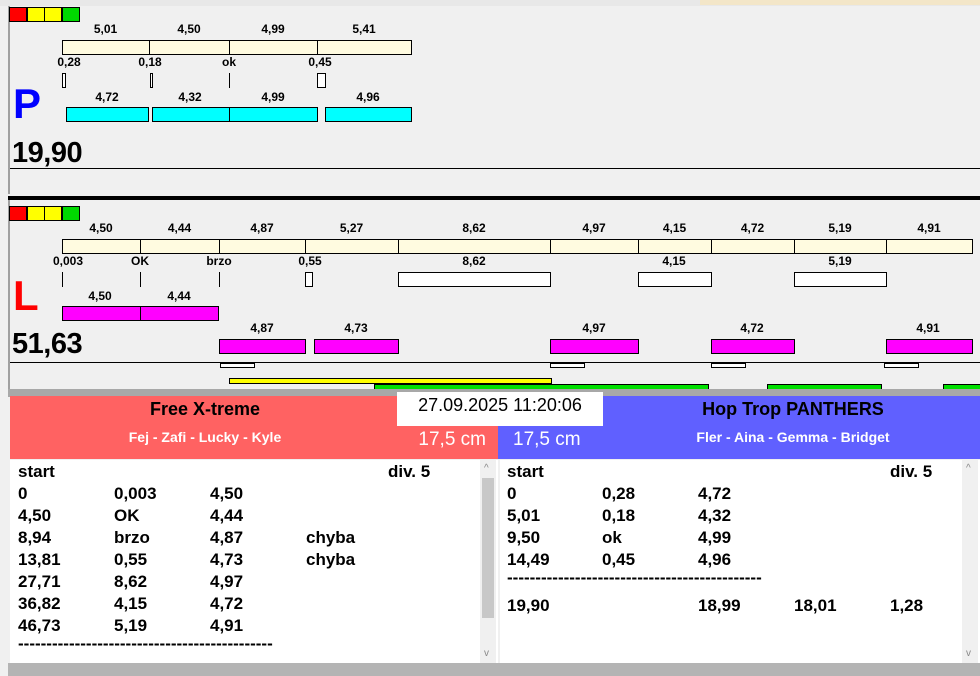 The image size is (980, 676). Describe the element at coordinates (619, 559) in the screenshot. I see `cell: 0,45` at that location.